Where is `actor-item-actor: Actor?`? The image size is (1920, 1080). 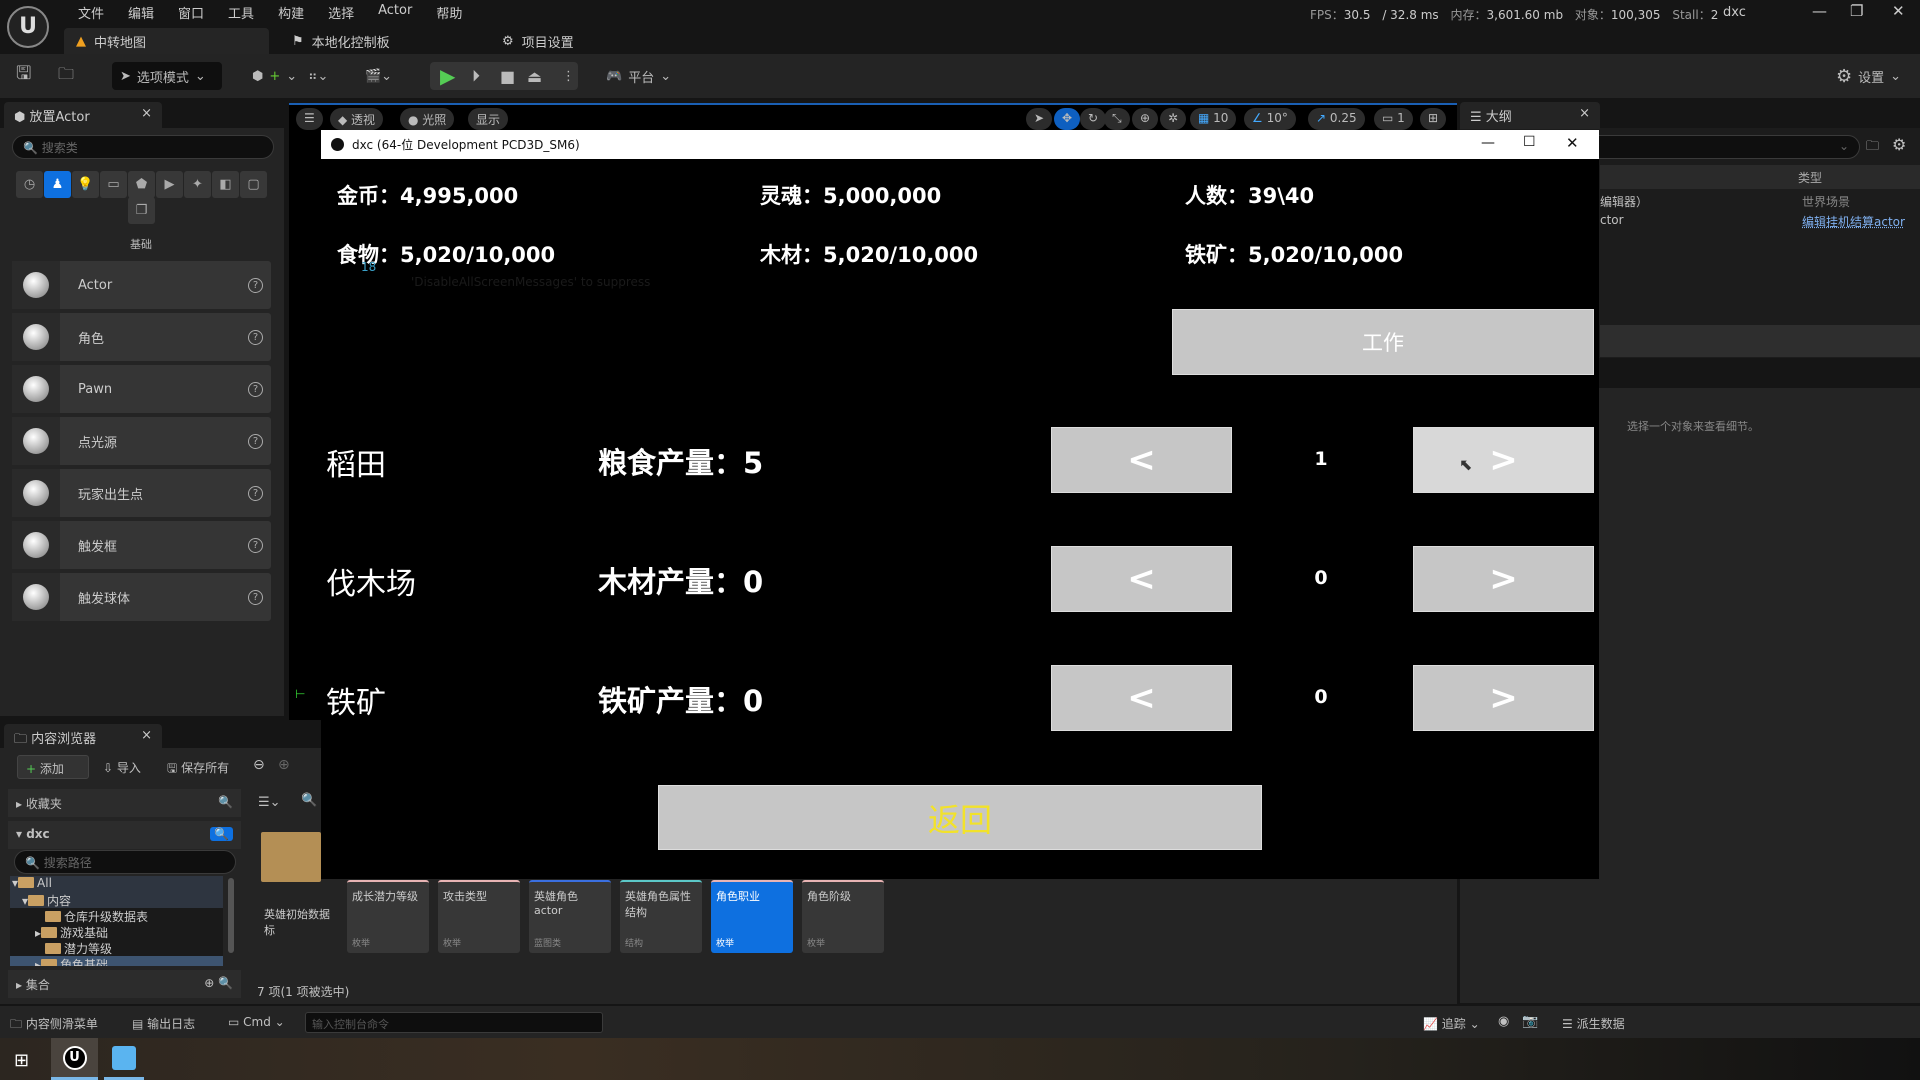
actor-item-actor: Actor? is located at coordinates (141, 285).